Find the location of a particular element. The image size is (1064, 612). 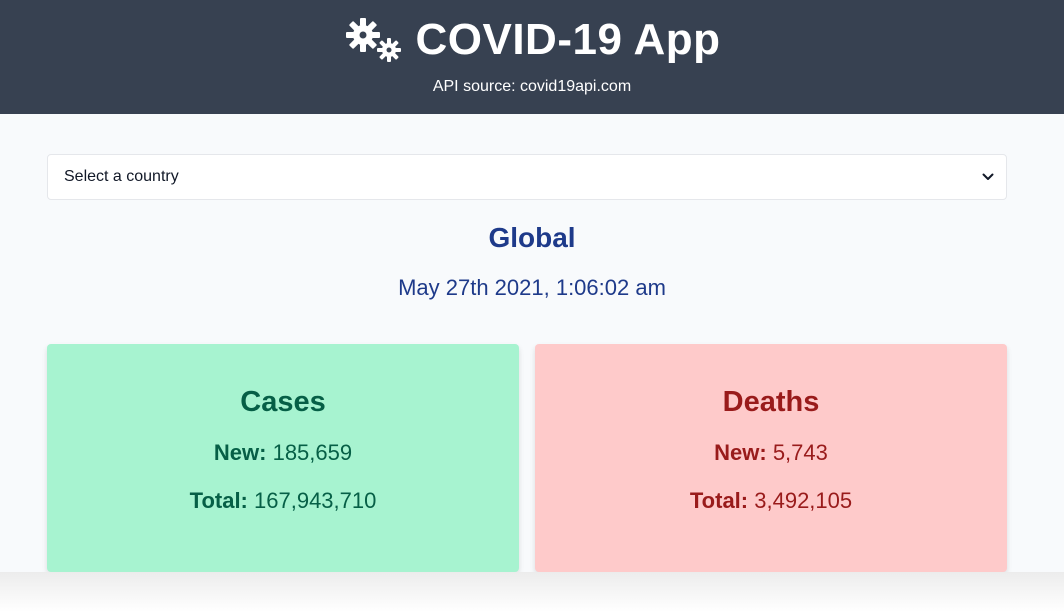

deaths-total-row: Total: 3,492,105 is located at coordinates (771, 501).